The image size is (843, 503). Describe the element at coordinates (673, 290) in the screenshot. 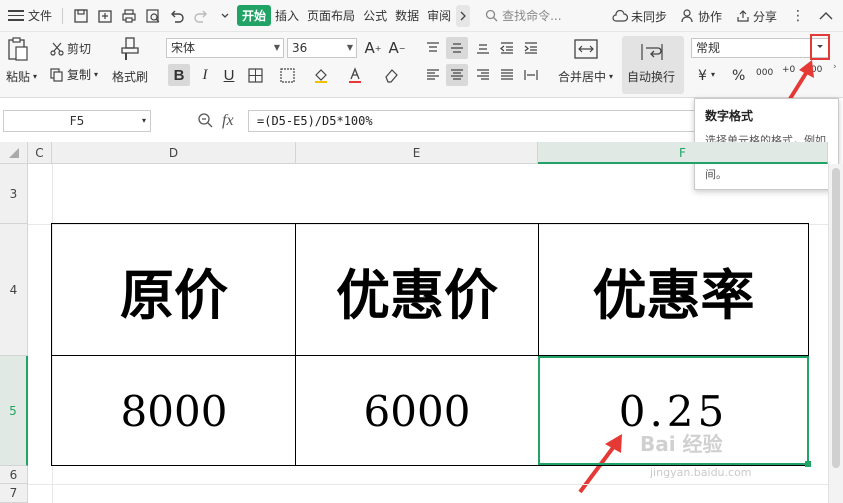

I see `cell-f4: 优惠率` at that location.